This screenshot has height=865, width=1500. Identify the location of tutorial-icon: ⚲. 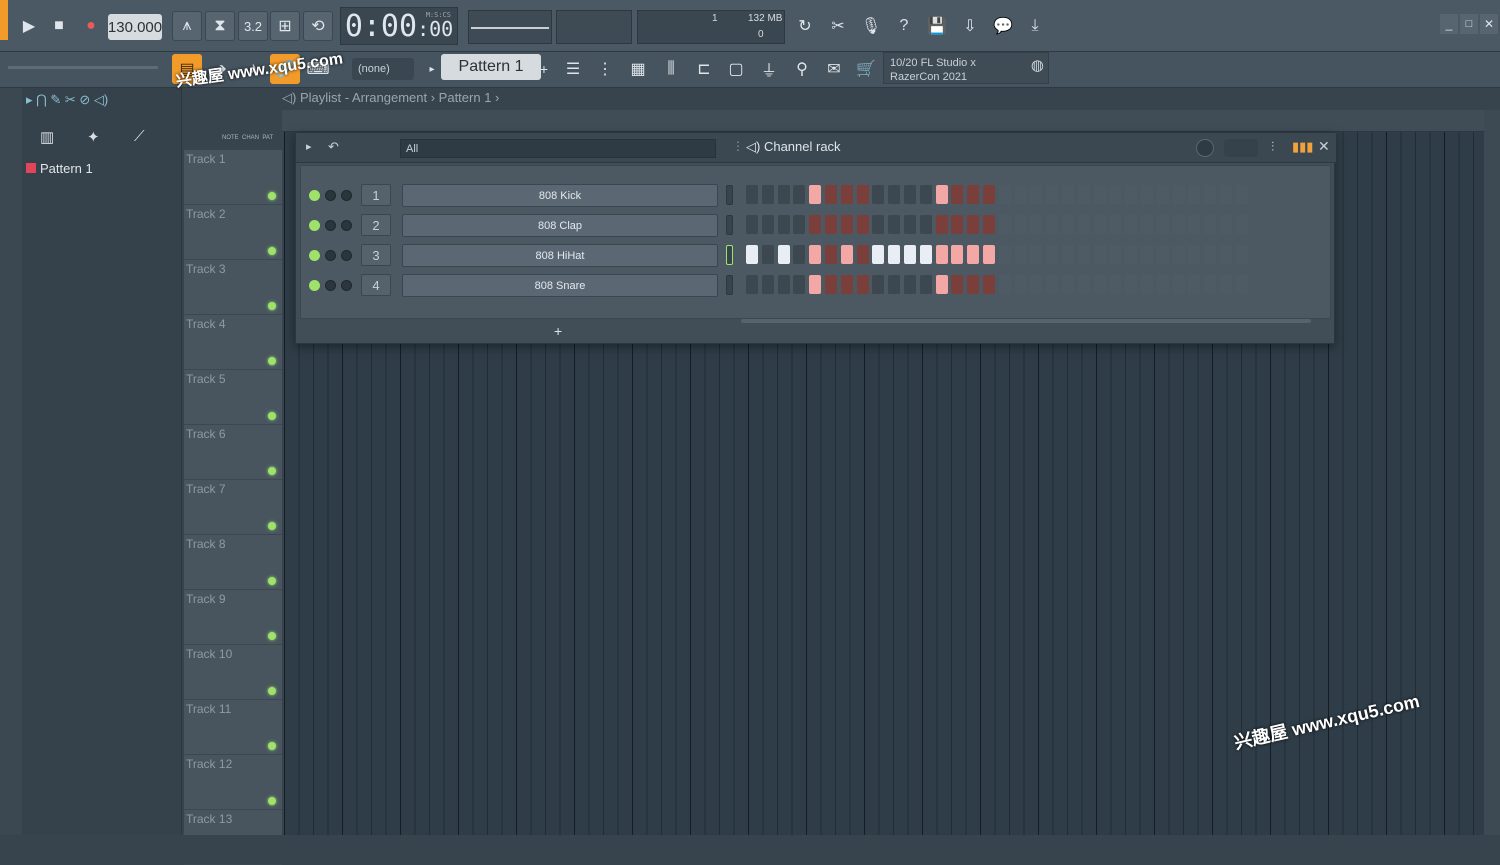
(802, 69).